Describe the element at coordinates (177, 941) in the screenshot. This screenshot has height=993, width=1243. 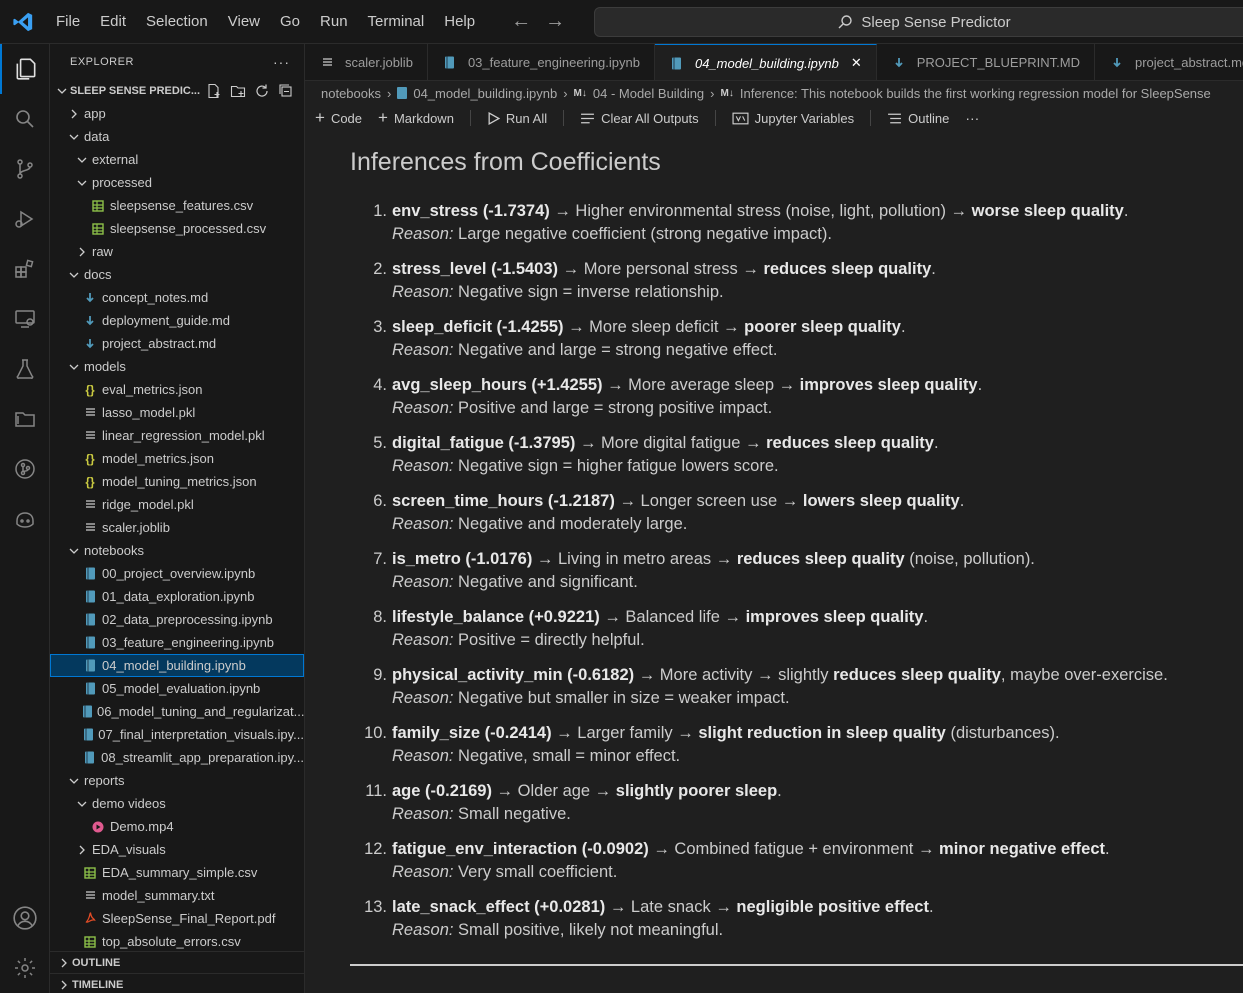
I see `tree-file: top_absolute_errors.csv` at that location.